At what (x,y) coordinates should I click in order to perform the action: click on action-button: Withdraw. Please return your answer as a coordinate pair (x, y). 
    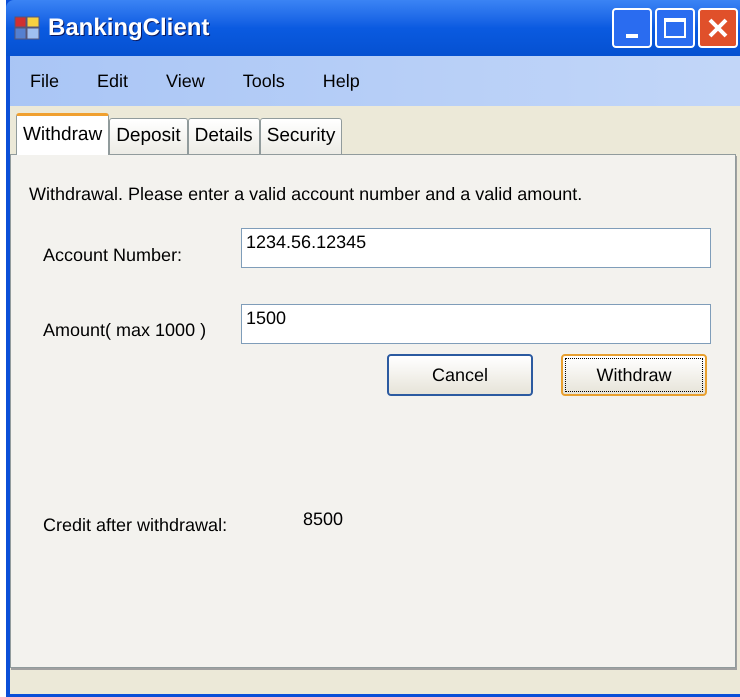
    Looking at the image, I should click on (634, 375).